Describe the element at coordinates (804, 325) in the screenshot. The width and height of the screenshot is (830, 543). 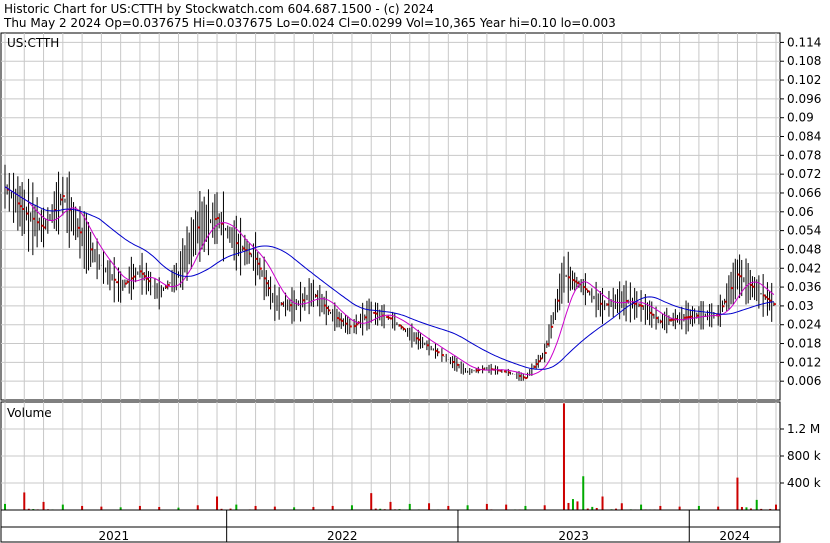
I see `price-tick-label: 0.024` at that location.